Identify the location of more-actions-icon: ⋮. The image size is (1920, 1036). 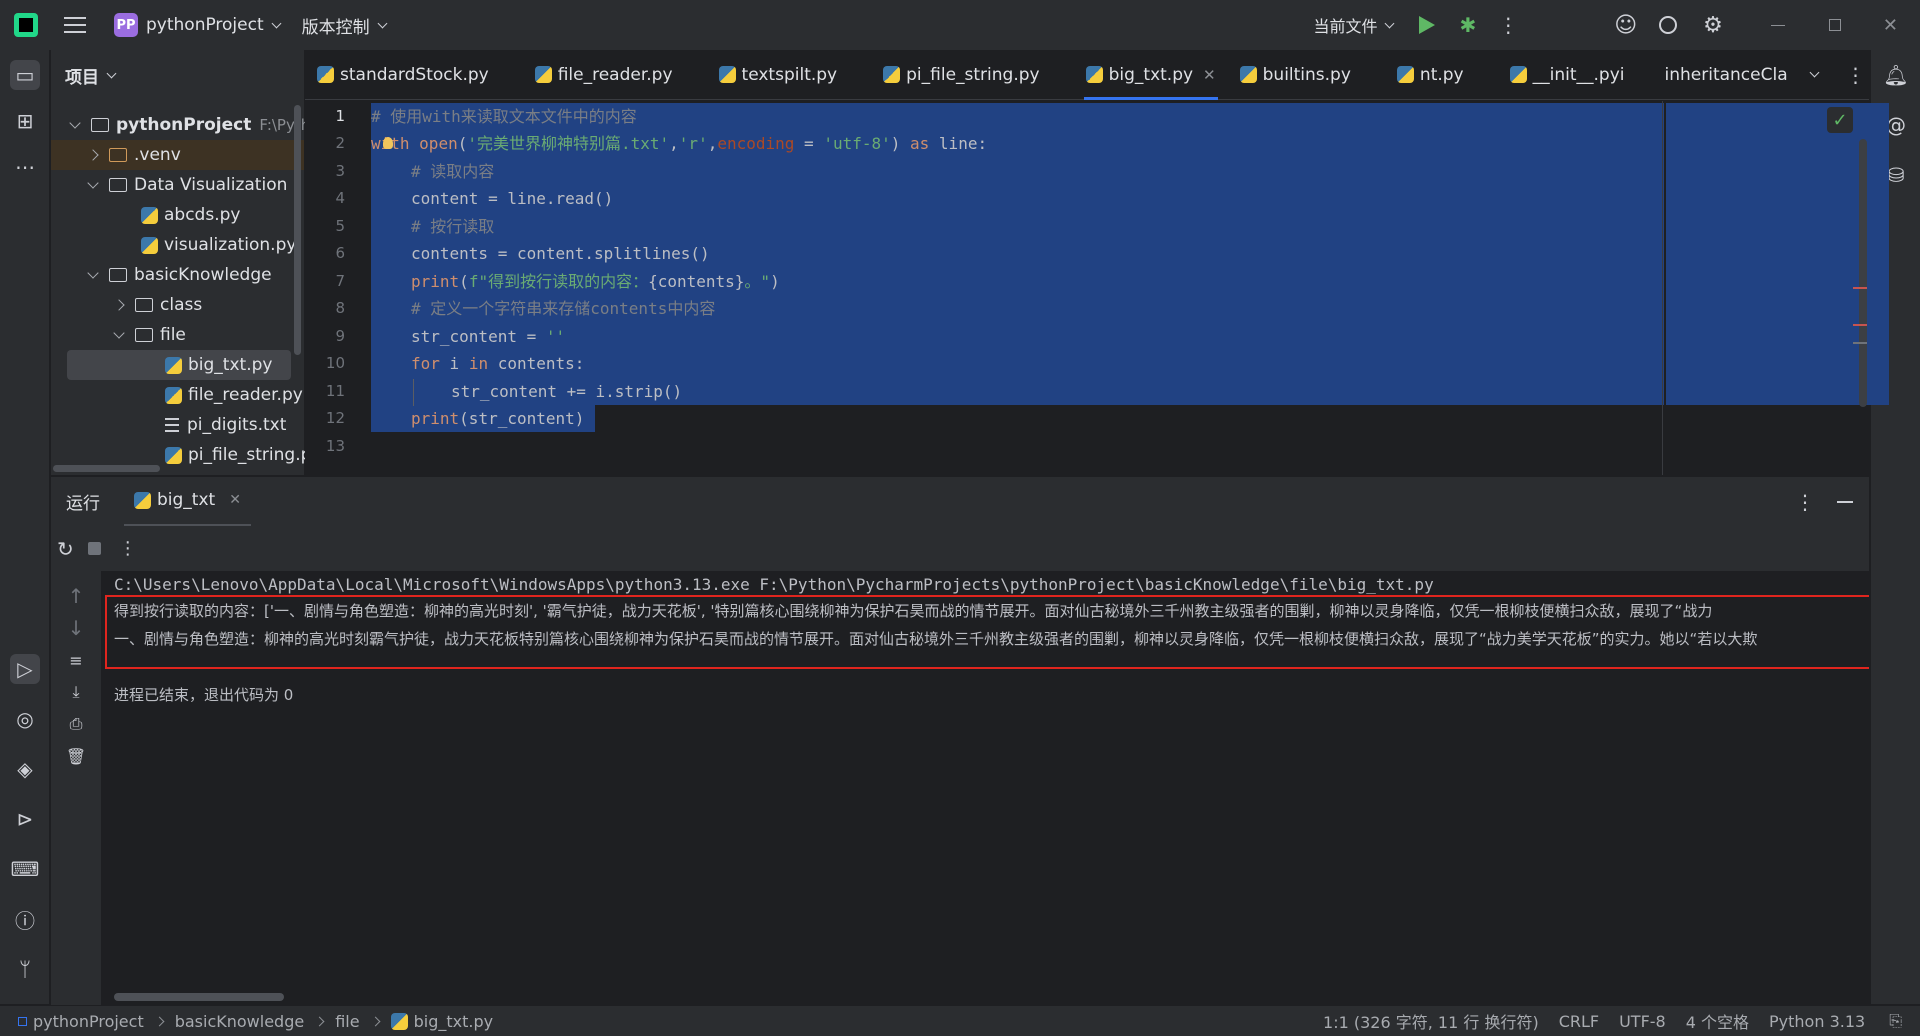
(1508, 25).